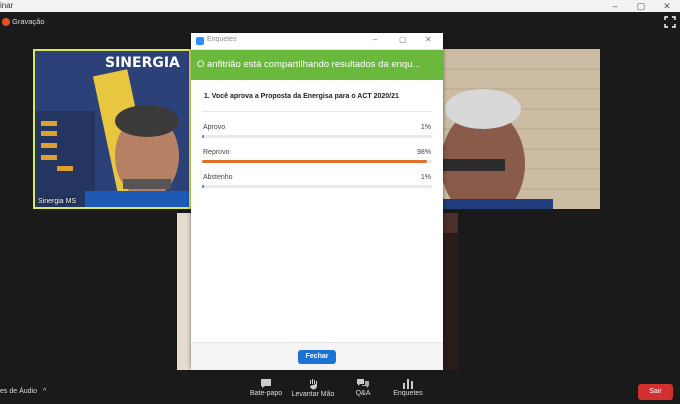  I want to click on poll-answer-aprovo: Aprovo 1%, so click(317, 134).